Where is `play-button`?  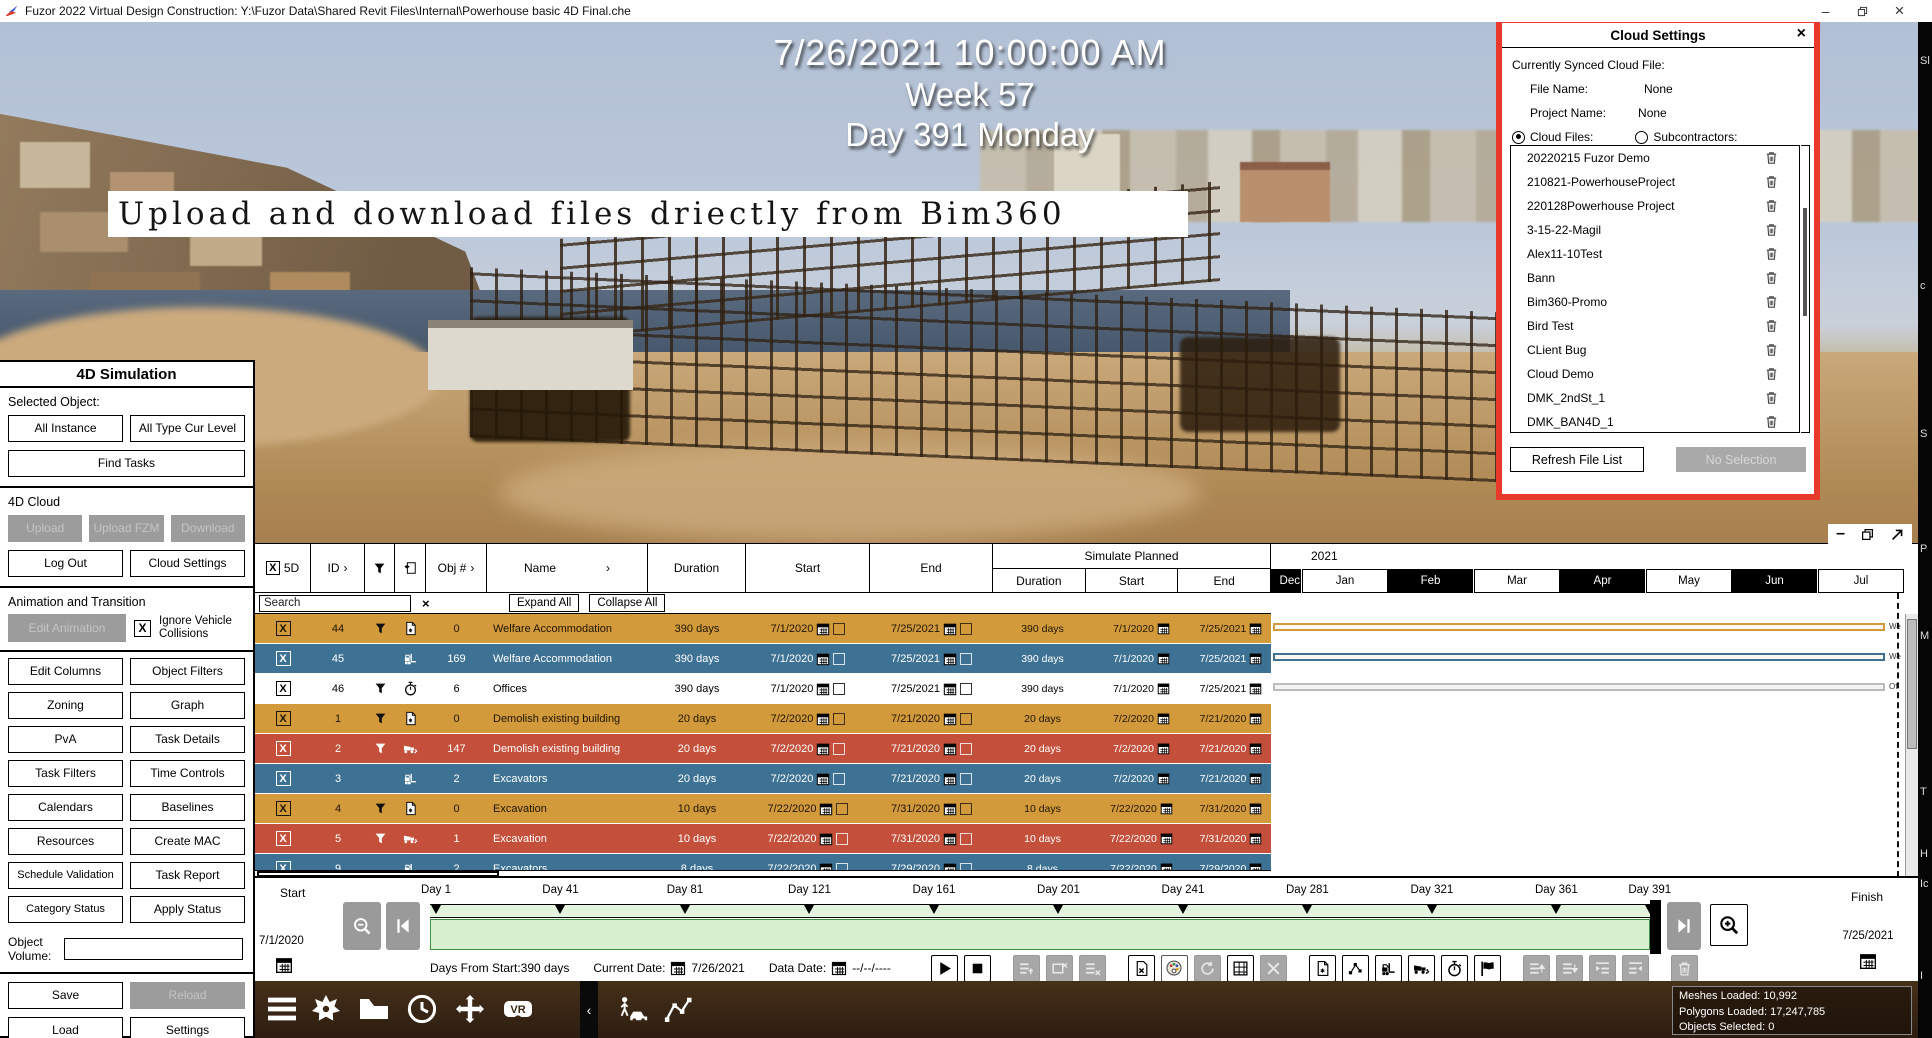
play-button is located at coordinates (944, 968).